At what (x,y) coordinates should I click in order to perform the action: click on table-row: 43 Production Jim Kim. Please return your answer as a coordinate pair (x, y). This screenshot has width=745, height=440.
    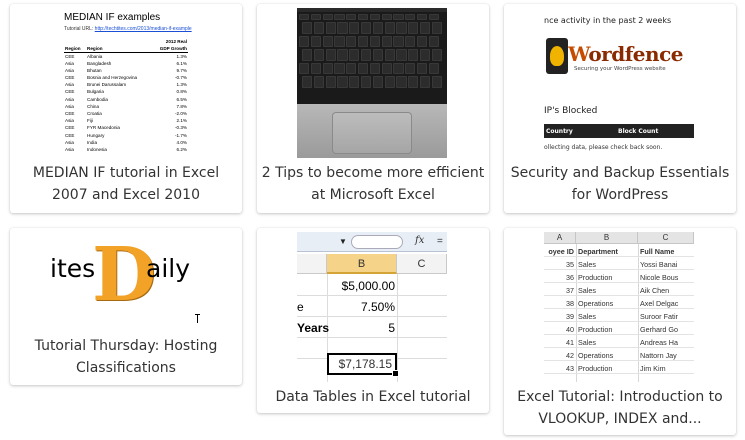
    Looking at the image, I should click on (619, 368).